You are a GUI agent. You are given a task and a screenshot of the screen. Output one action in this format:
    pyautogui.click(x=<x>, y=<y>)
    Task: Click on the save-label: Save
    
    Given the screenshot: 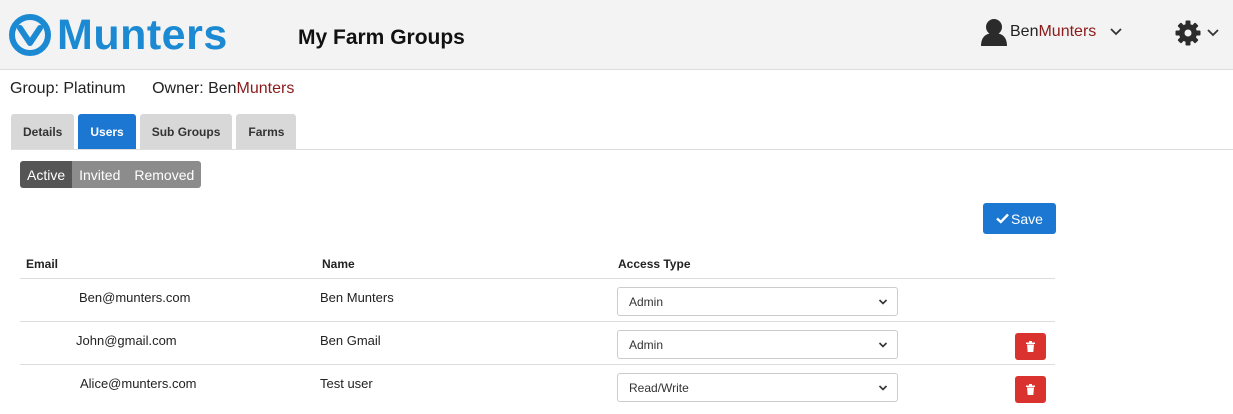 What is the action you would take?
    pyautogui.click(x=1027, y=218)
    